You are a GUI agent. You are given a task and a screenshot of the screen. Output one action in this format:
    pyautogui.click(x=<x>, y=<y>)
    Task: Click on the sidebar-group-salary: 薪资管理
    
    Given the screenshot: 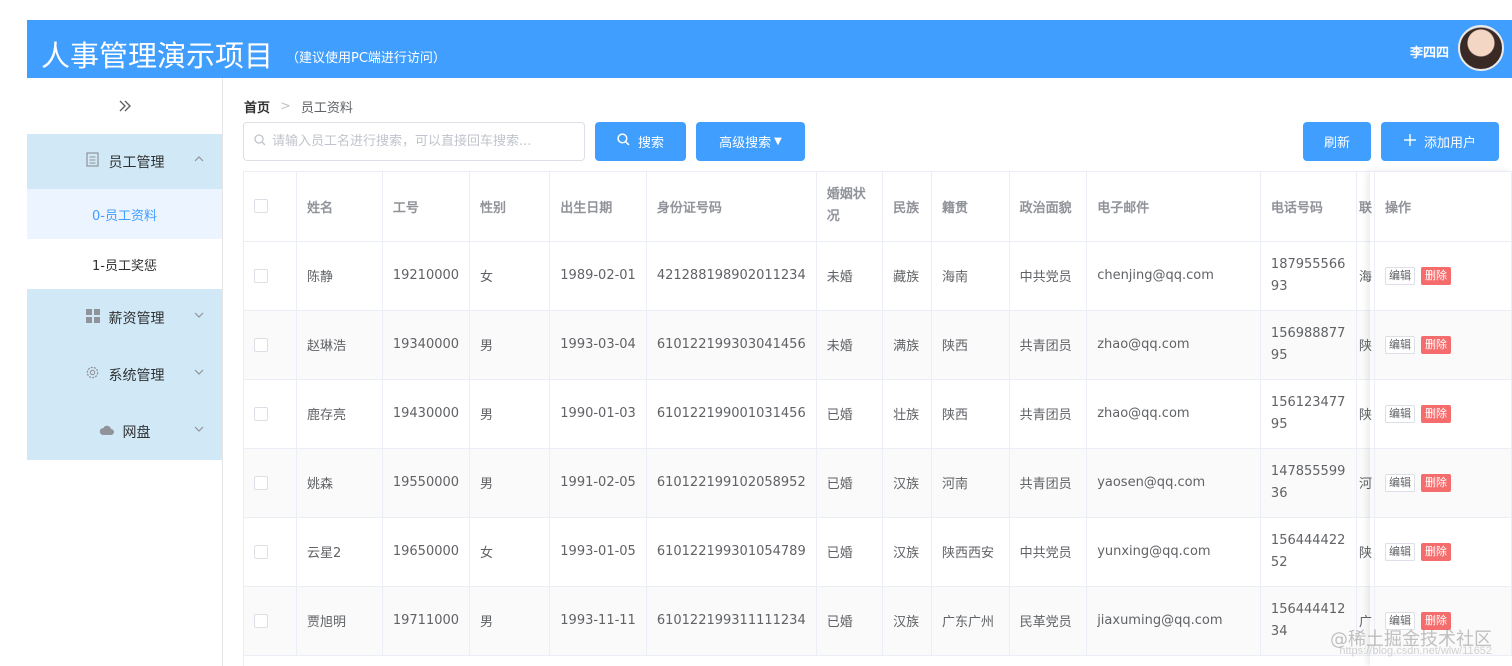 What is the action you would take?
    pyautogui.click(x=124, y=317)
    